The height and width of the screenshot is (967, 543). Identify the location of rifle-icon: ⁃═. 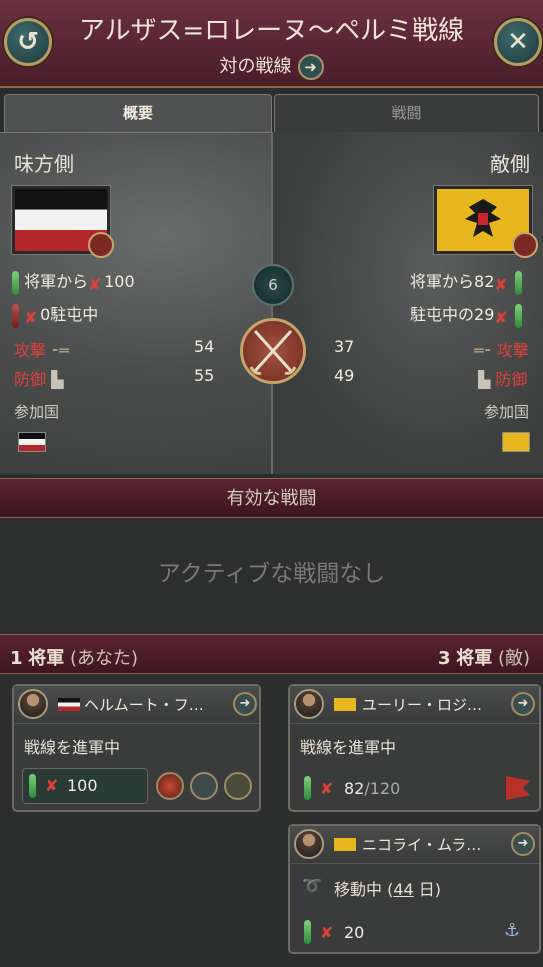
(60, 350).